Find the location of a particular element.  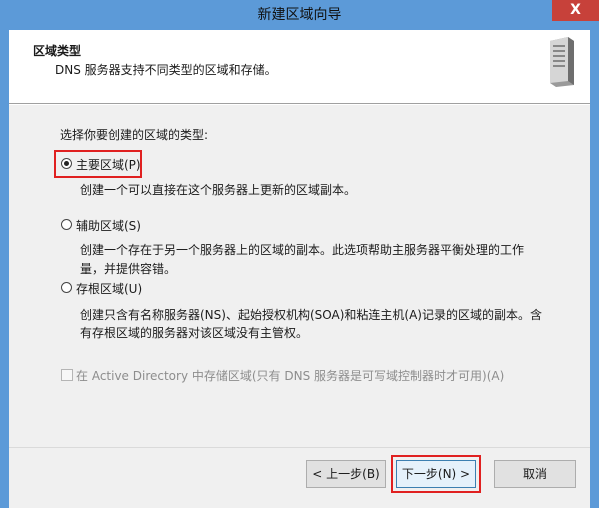

server-icon is located at coordinates (562, 62).